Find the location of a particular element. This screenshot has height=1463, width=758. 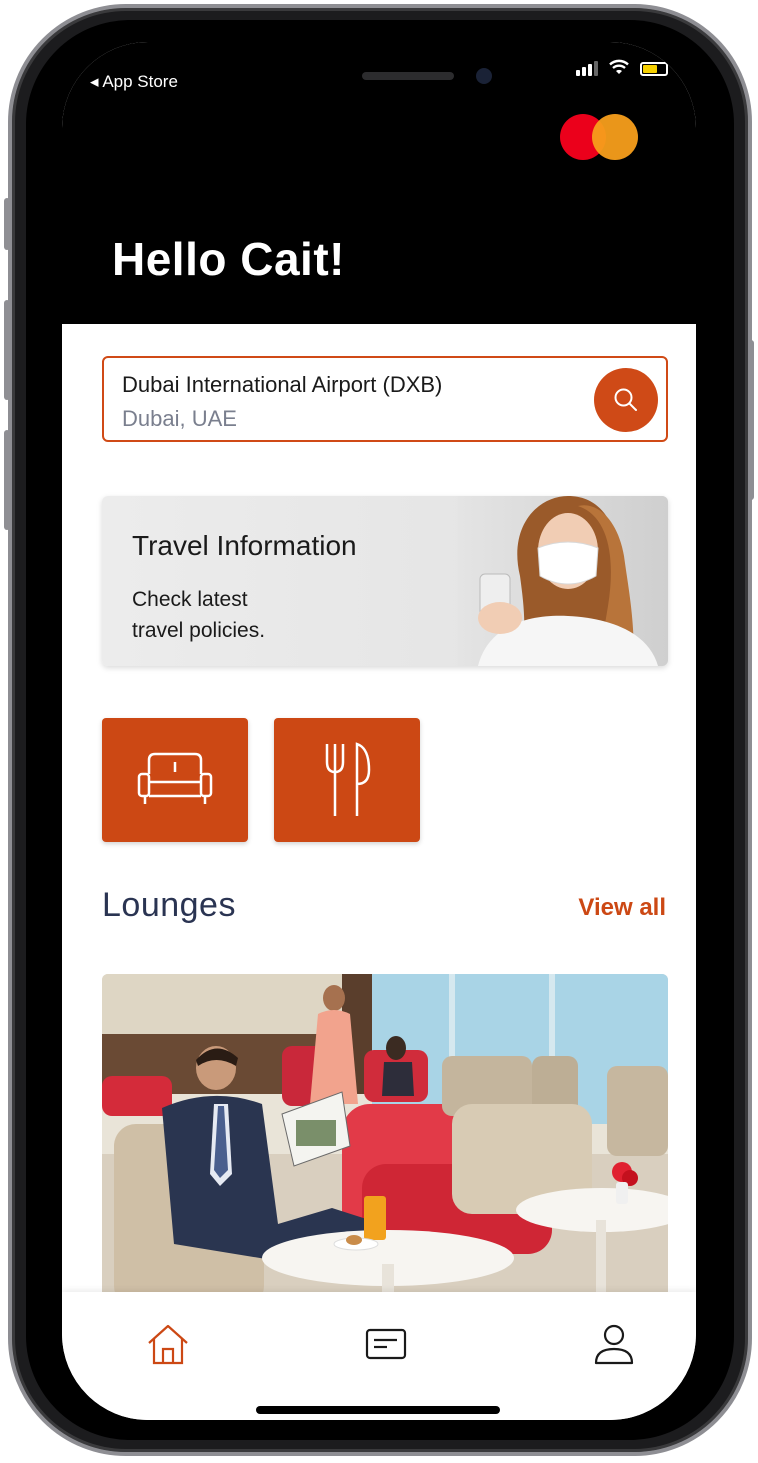

back-to-app-store: ◂ App Store is located at coordinates (134, 82).